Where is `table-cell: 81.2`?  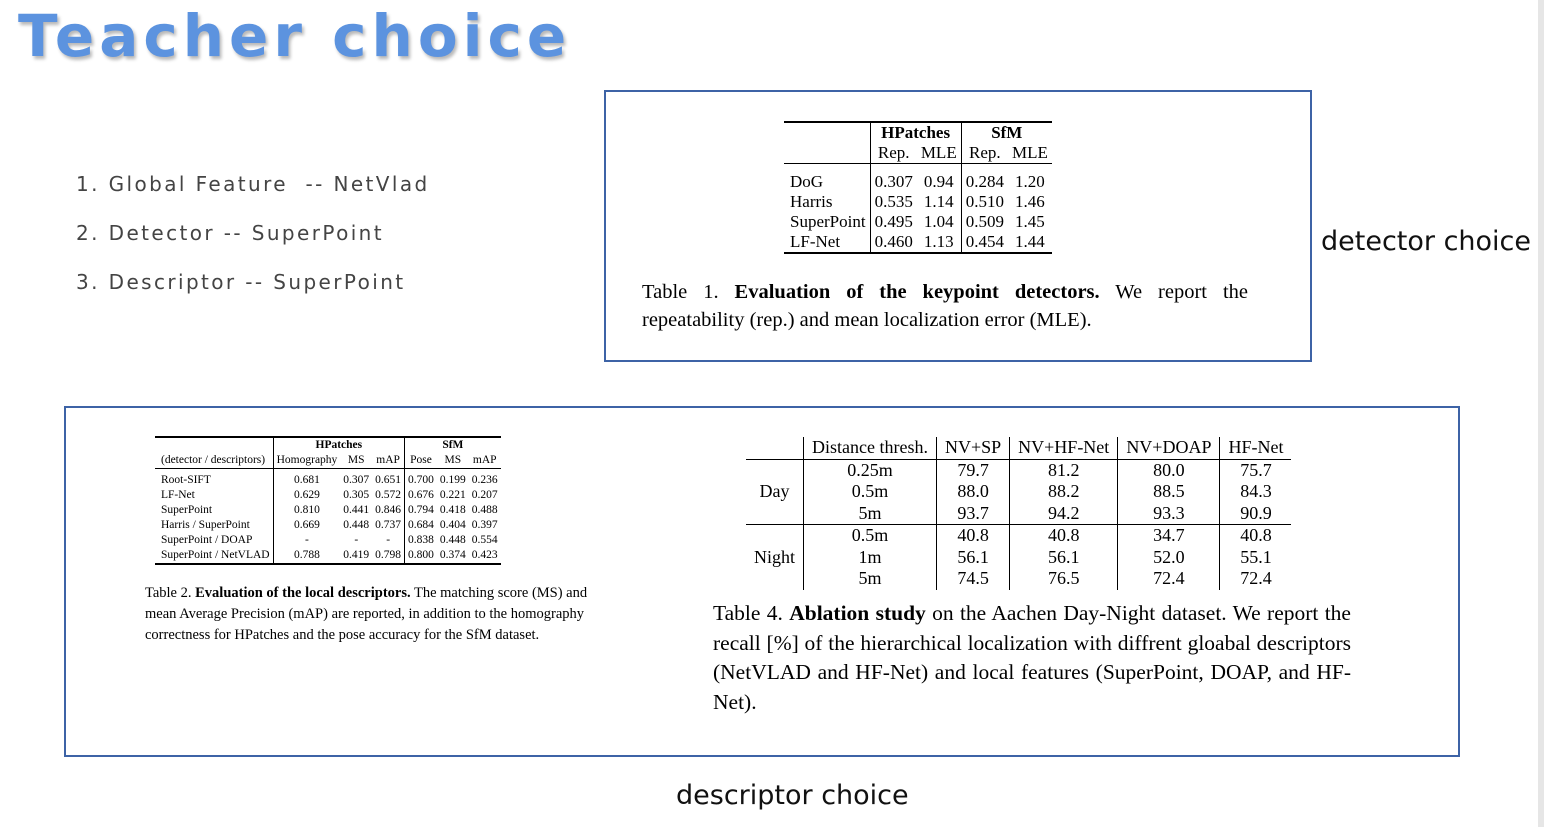 table-cell: 81.2 is located at coordinates (1064, 470).